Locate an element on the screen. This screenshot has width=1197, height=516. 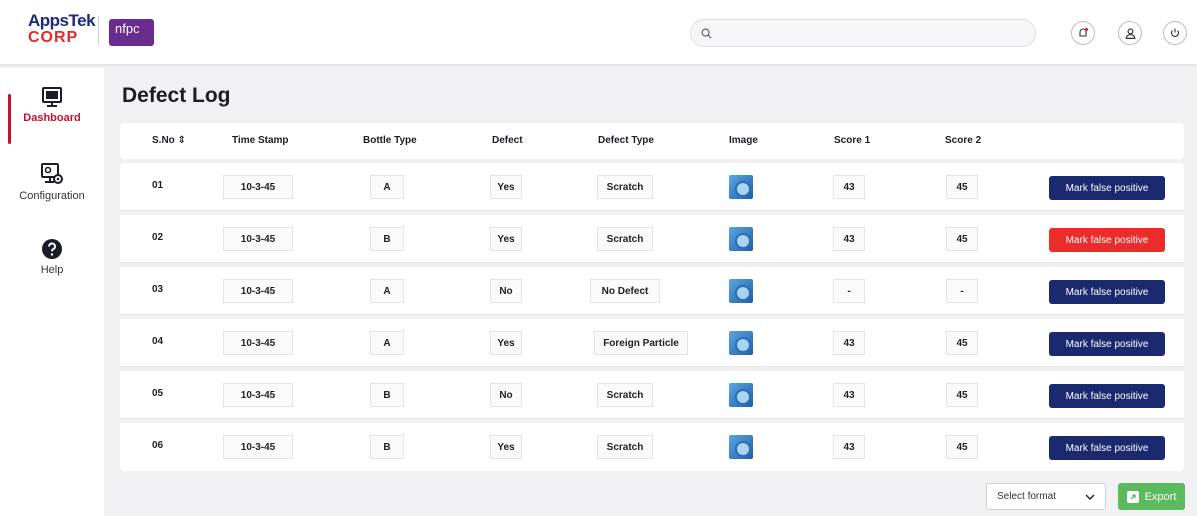
notification-button is located at coordinates (1083, 33).